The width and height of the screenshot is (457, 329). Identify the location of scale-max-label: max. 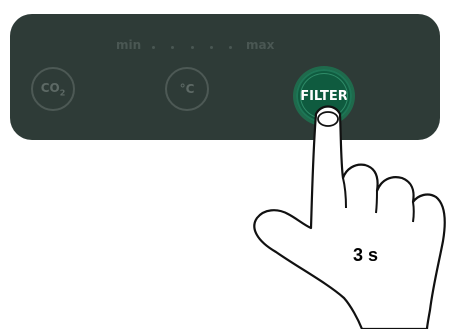
(260, 45).